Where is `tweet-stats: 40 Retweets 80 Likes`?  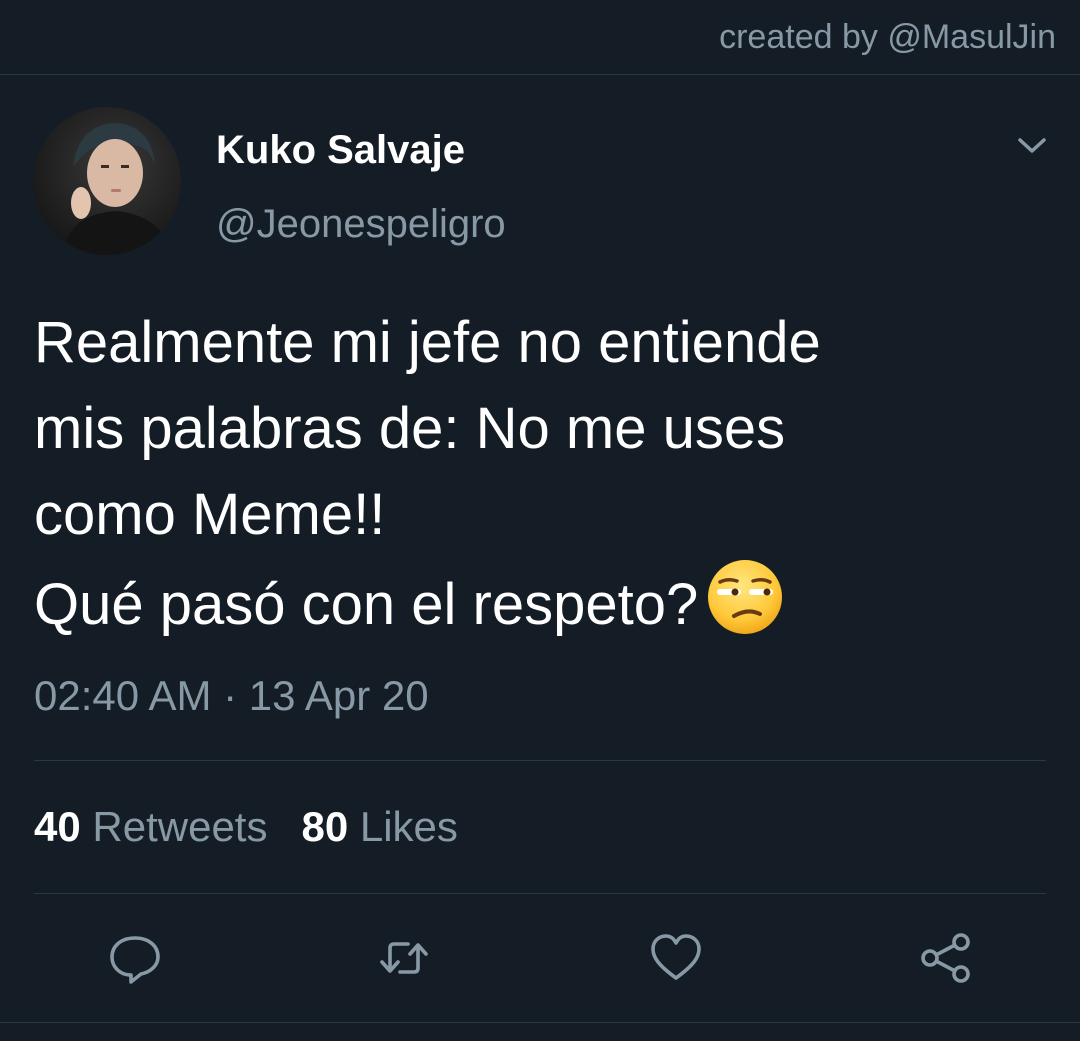 tweet-stats: 40 Retweets 80 Likes is located at coordinates (246, 827).